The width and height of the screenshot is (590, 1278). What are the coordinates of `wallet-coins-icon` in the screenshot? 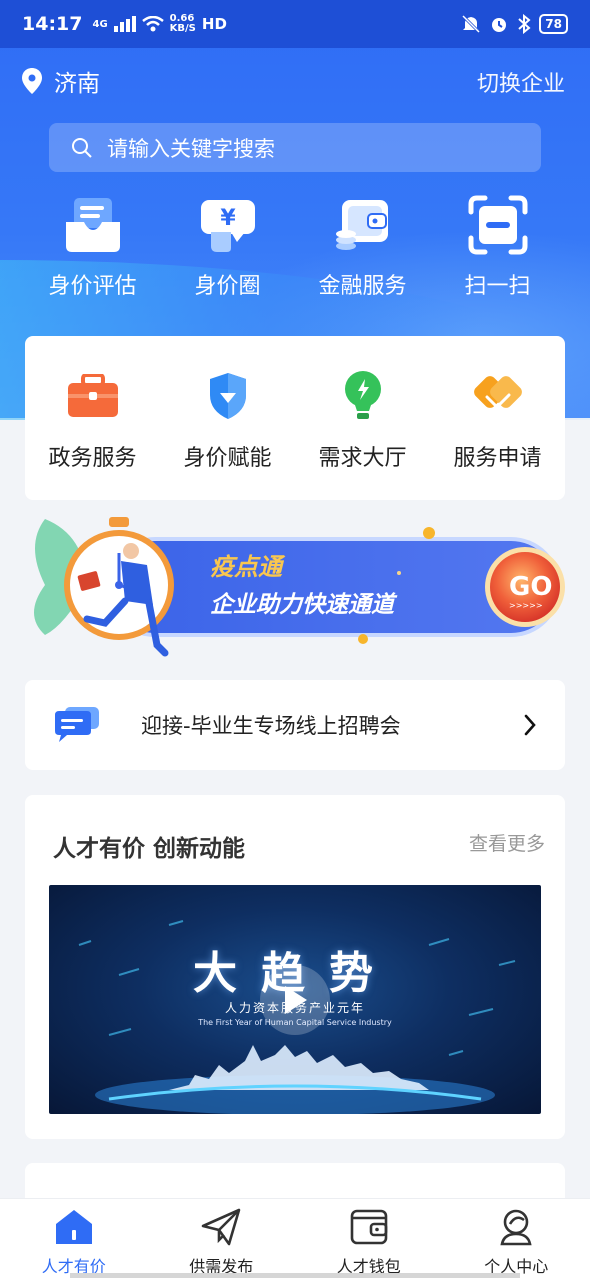 It's located at (363, 225).